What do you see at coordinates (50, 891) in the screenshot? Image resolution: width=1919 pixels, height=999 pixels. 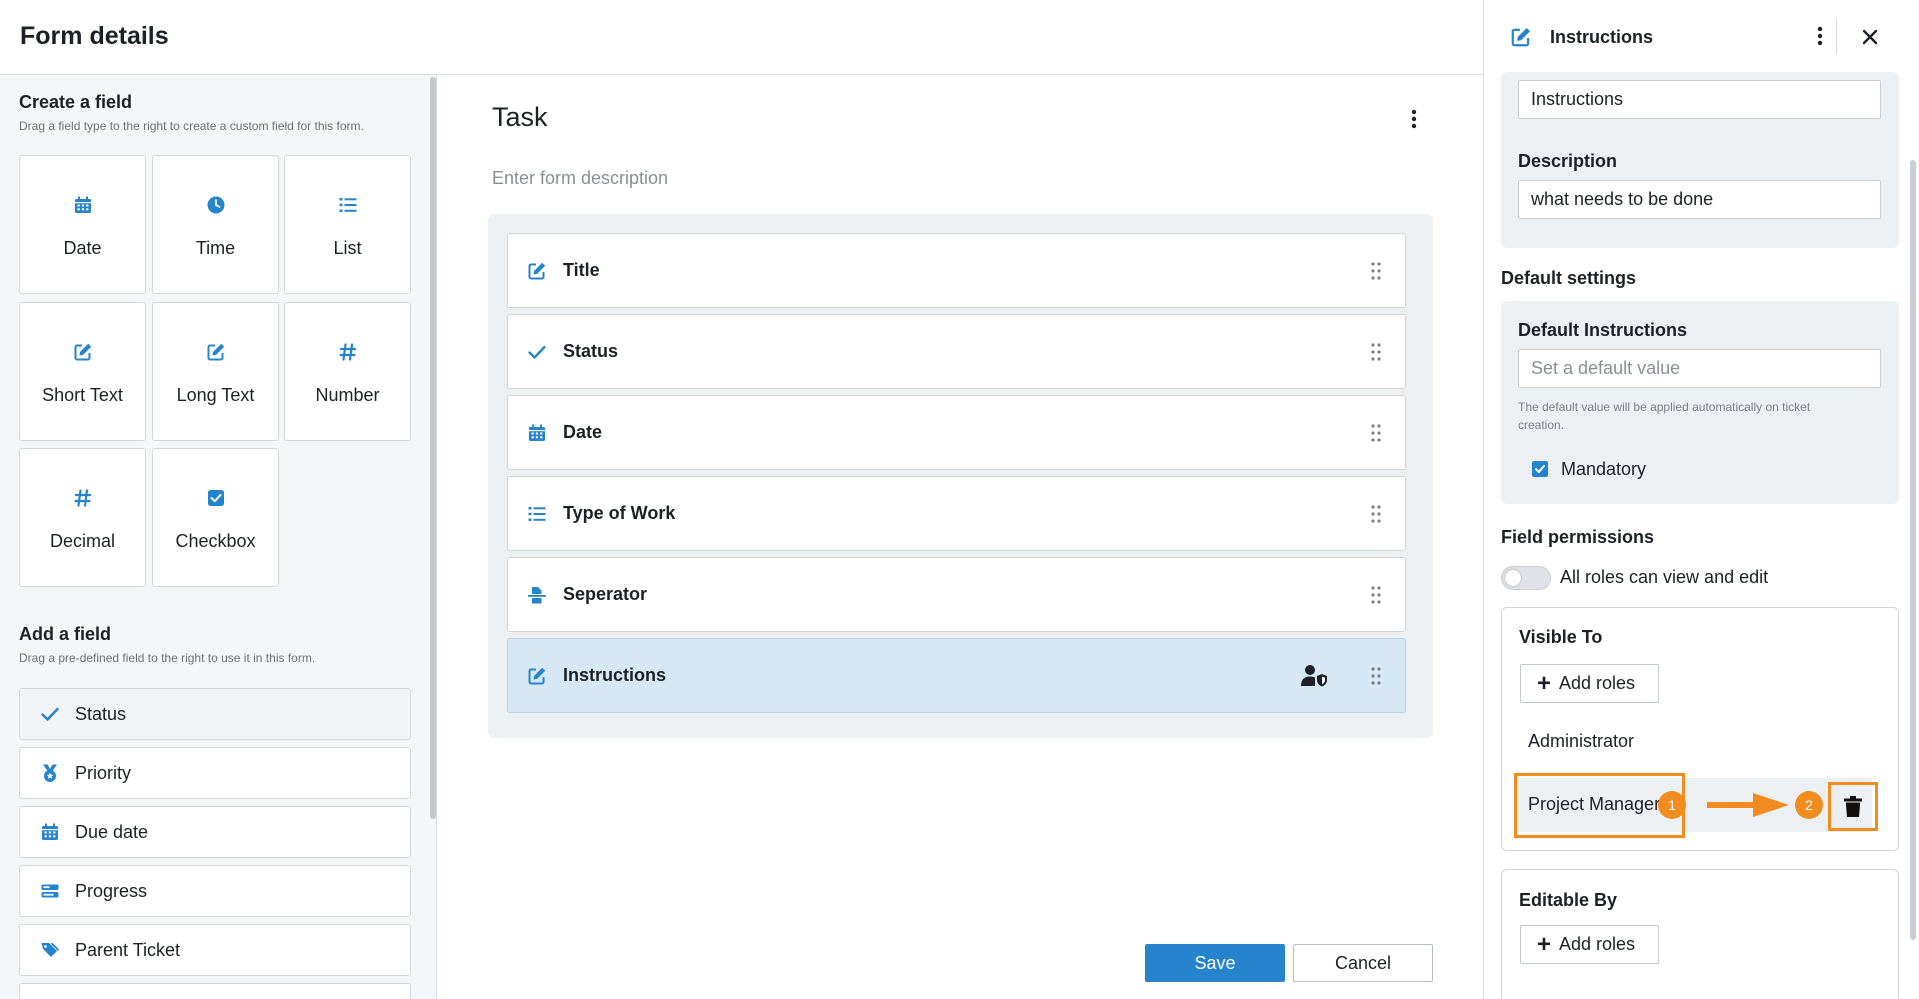 I see `progress-icon` at bounding box center [50, 891].